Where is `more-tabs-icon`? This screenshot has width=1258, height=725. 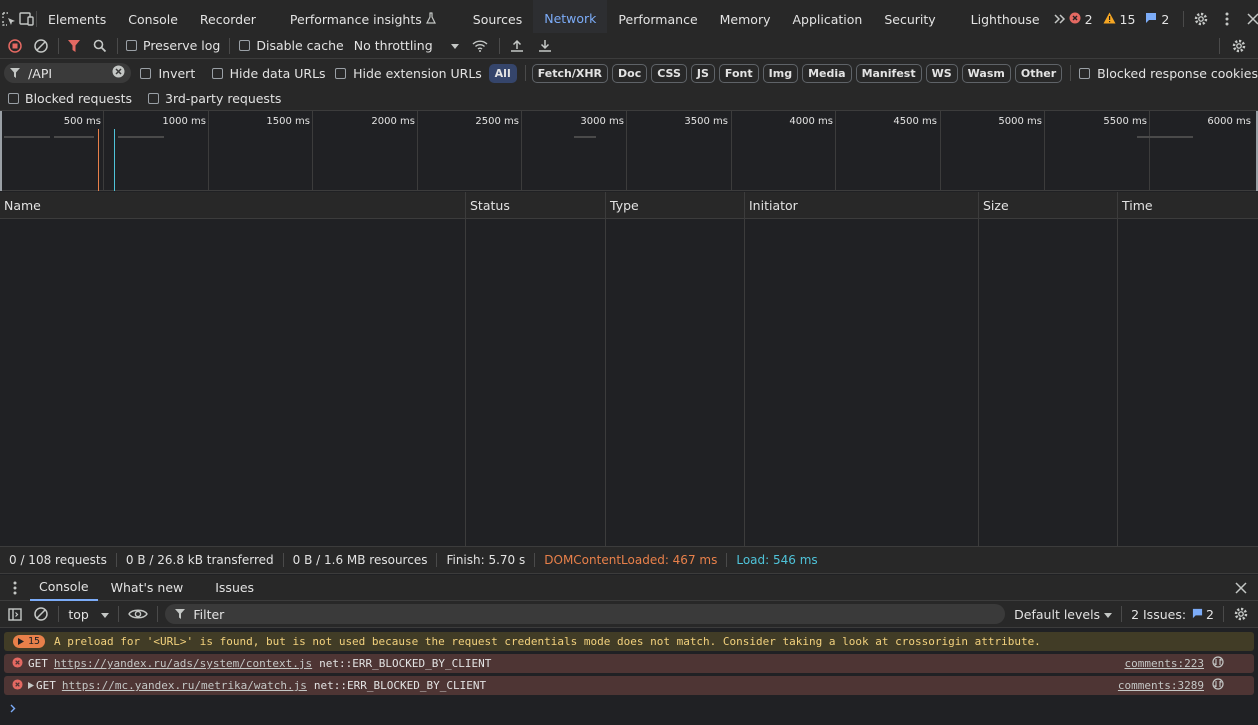 more-tabs-icon is located at coordinates (1060, 19).